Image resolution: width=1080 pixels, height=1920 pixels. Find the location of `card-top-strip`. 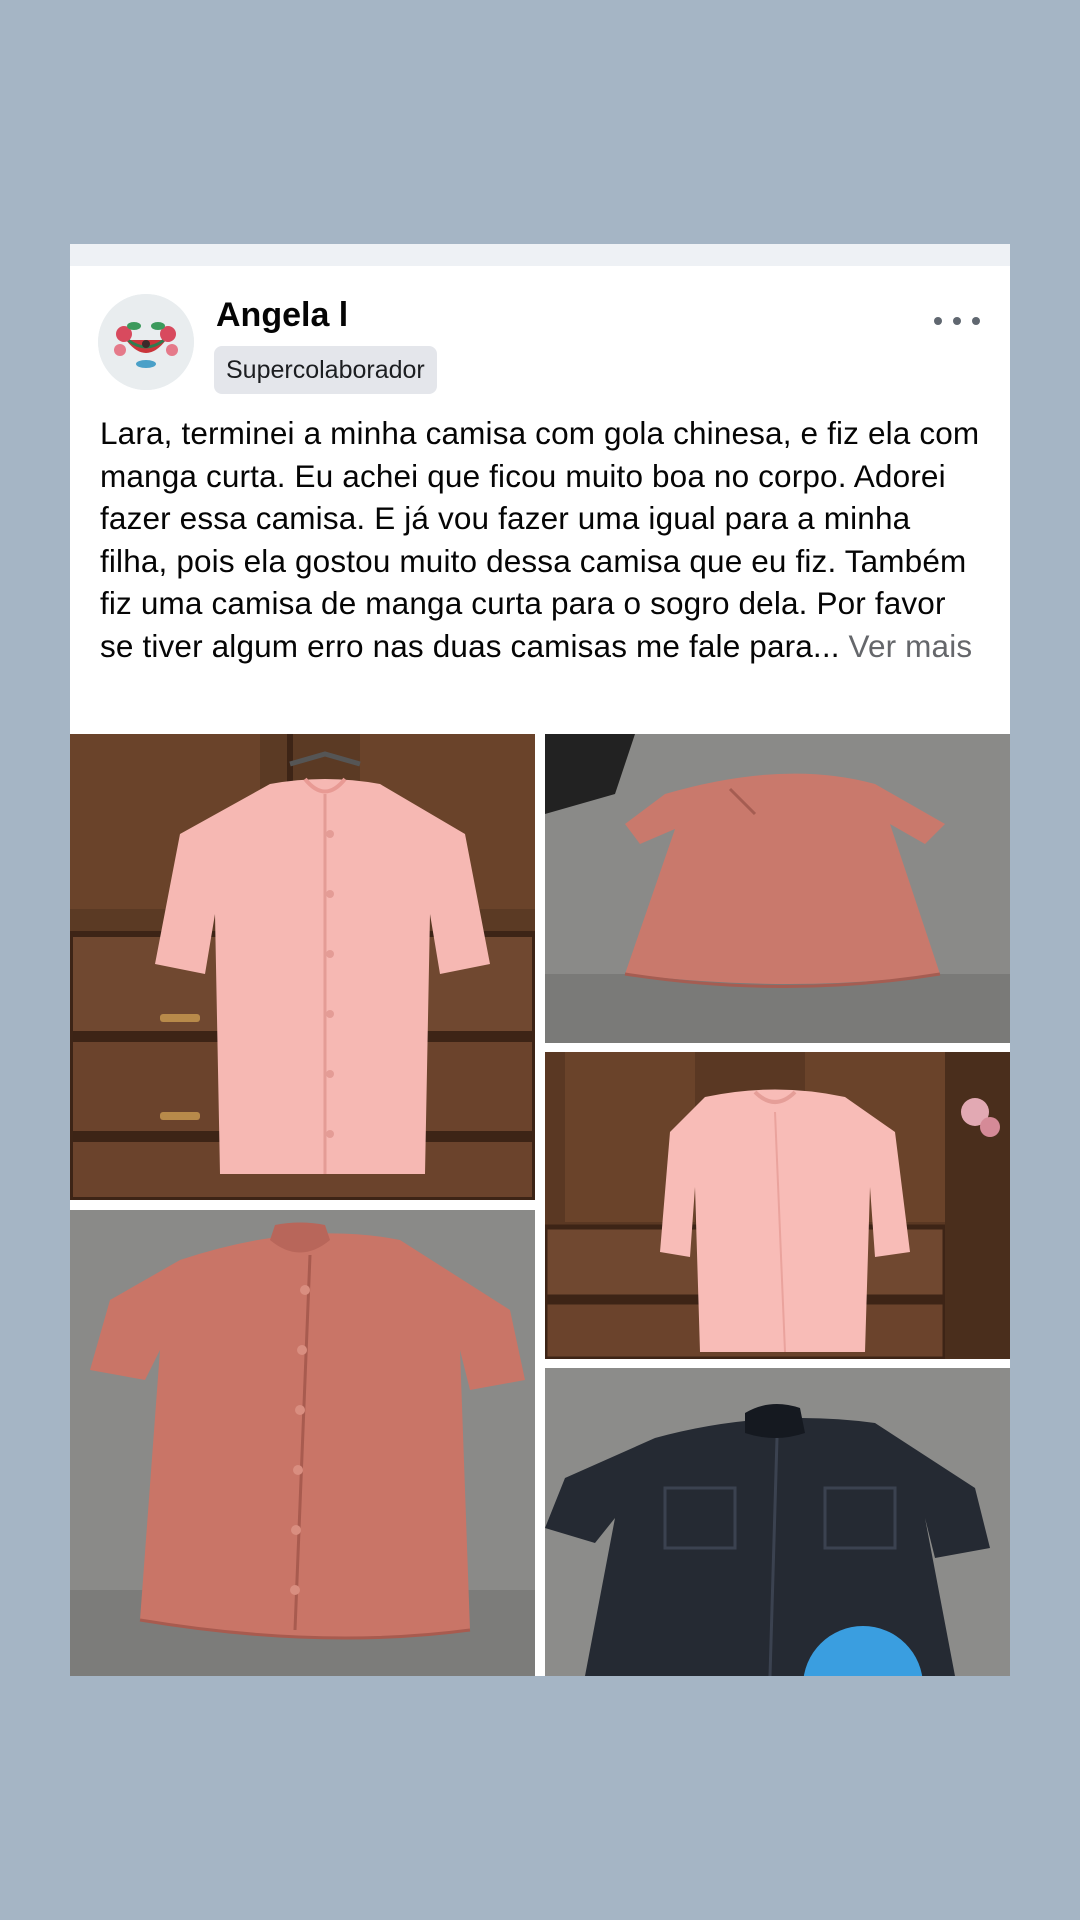

card-top-strip is located at coordinates (540, 255).